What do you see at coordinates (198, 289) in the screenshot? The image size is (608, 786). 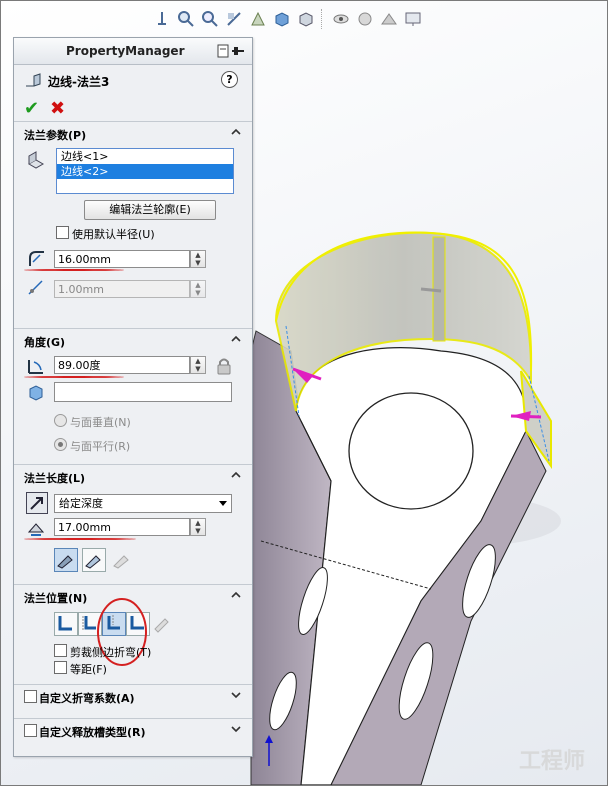 I see `gap-distance-spinner: ▲ ▼` at bounding box center [198, 289].